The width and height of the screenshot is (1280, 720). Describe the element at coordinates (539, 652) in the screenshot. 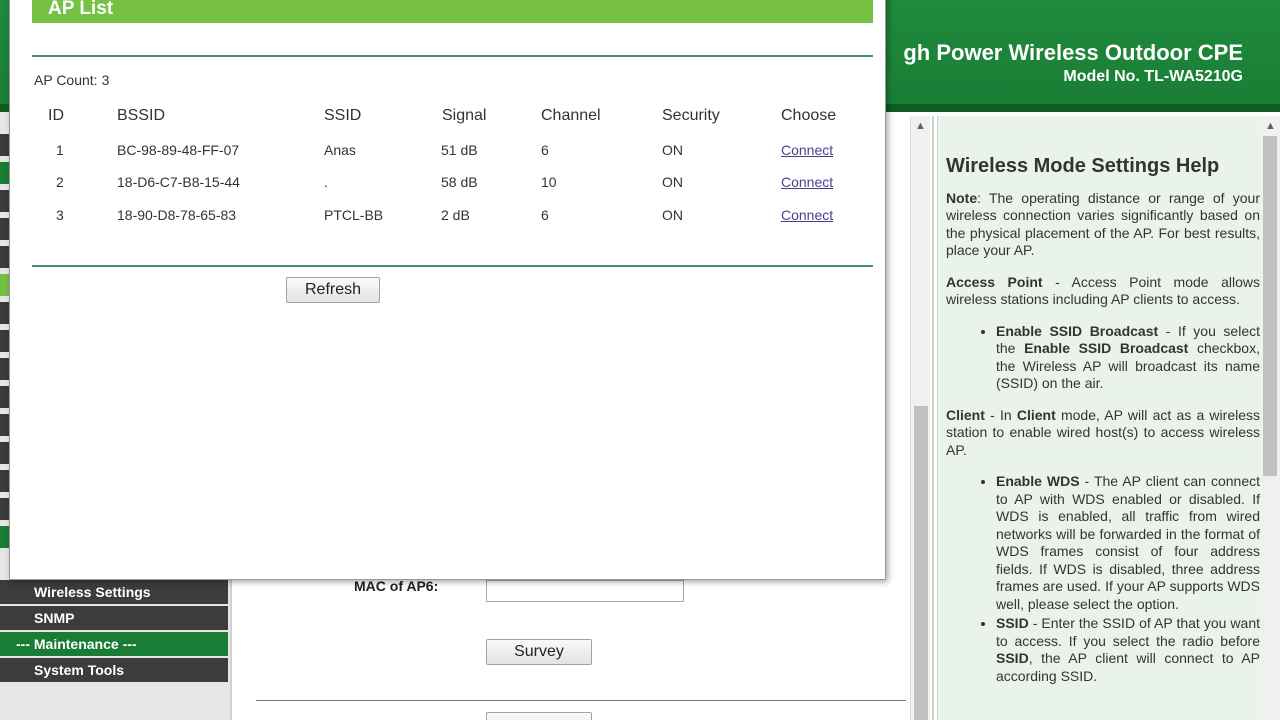

I see `survey-button: Survey` at that location.